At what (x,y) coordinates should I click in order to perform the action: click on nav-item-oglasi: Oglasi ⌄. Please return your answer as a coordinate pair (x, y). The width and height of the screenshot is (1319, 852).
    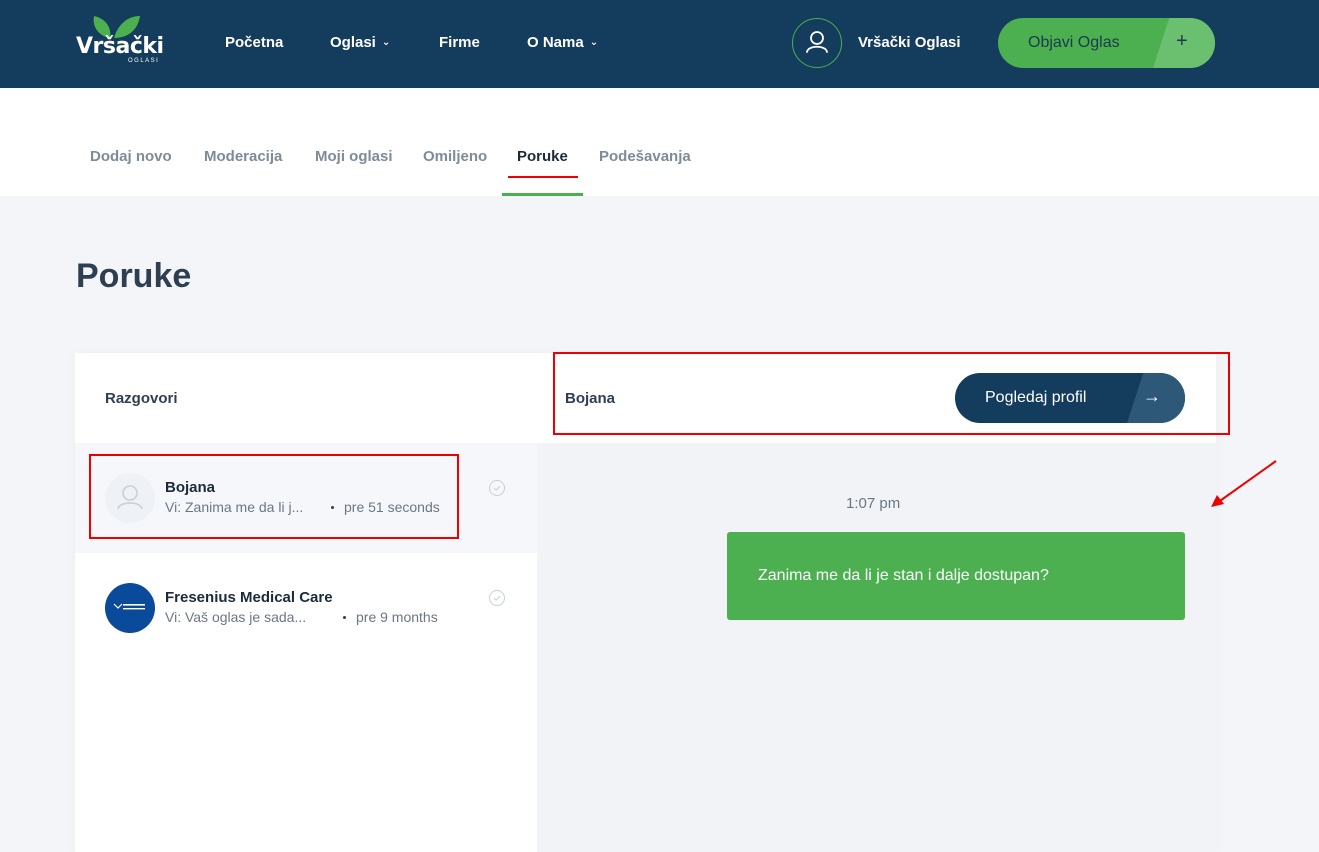
    Looking at the image, I should click on (360, 44).